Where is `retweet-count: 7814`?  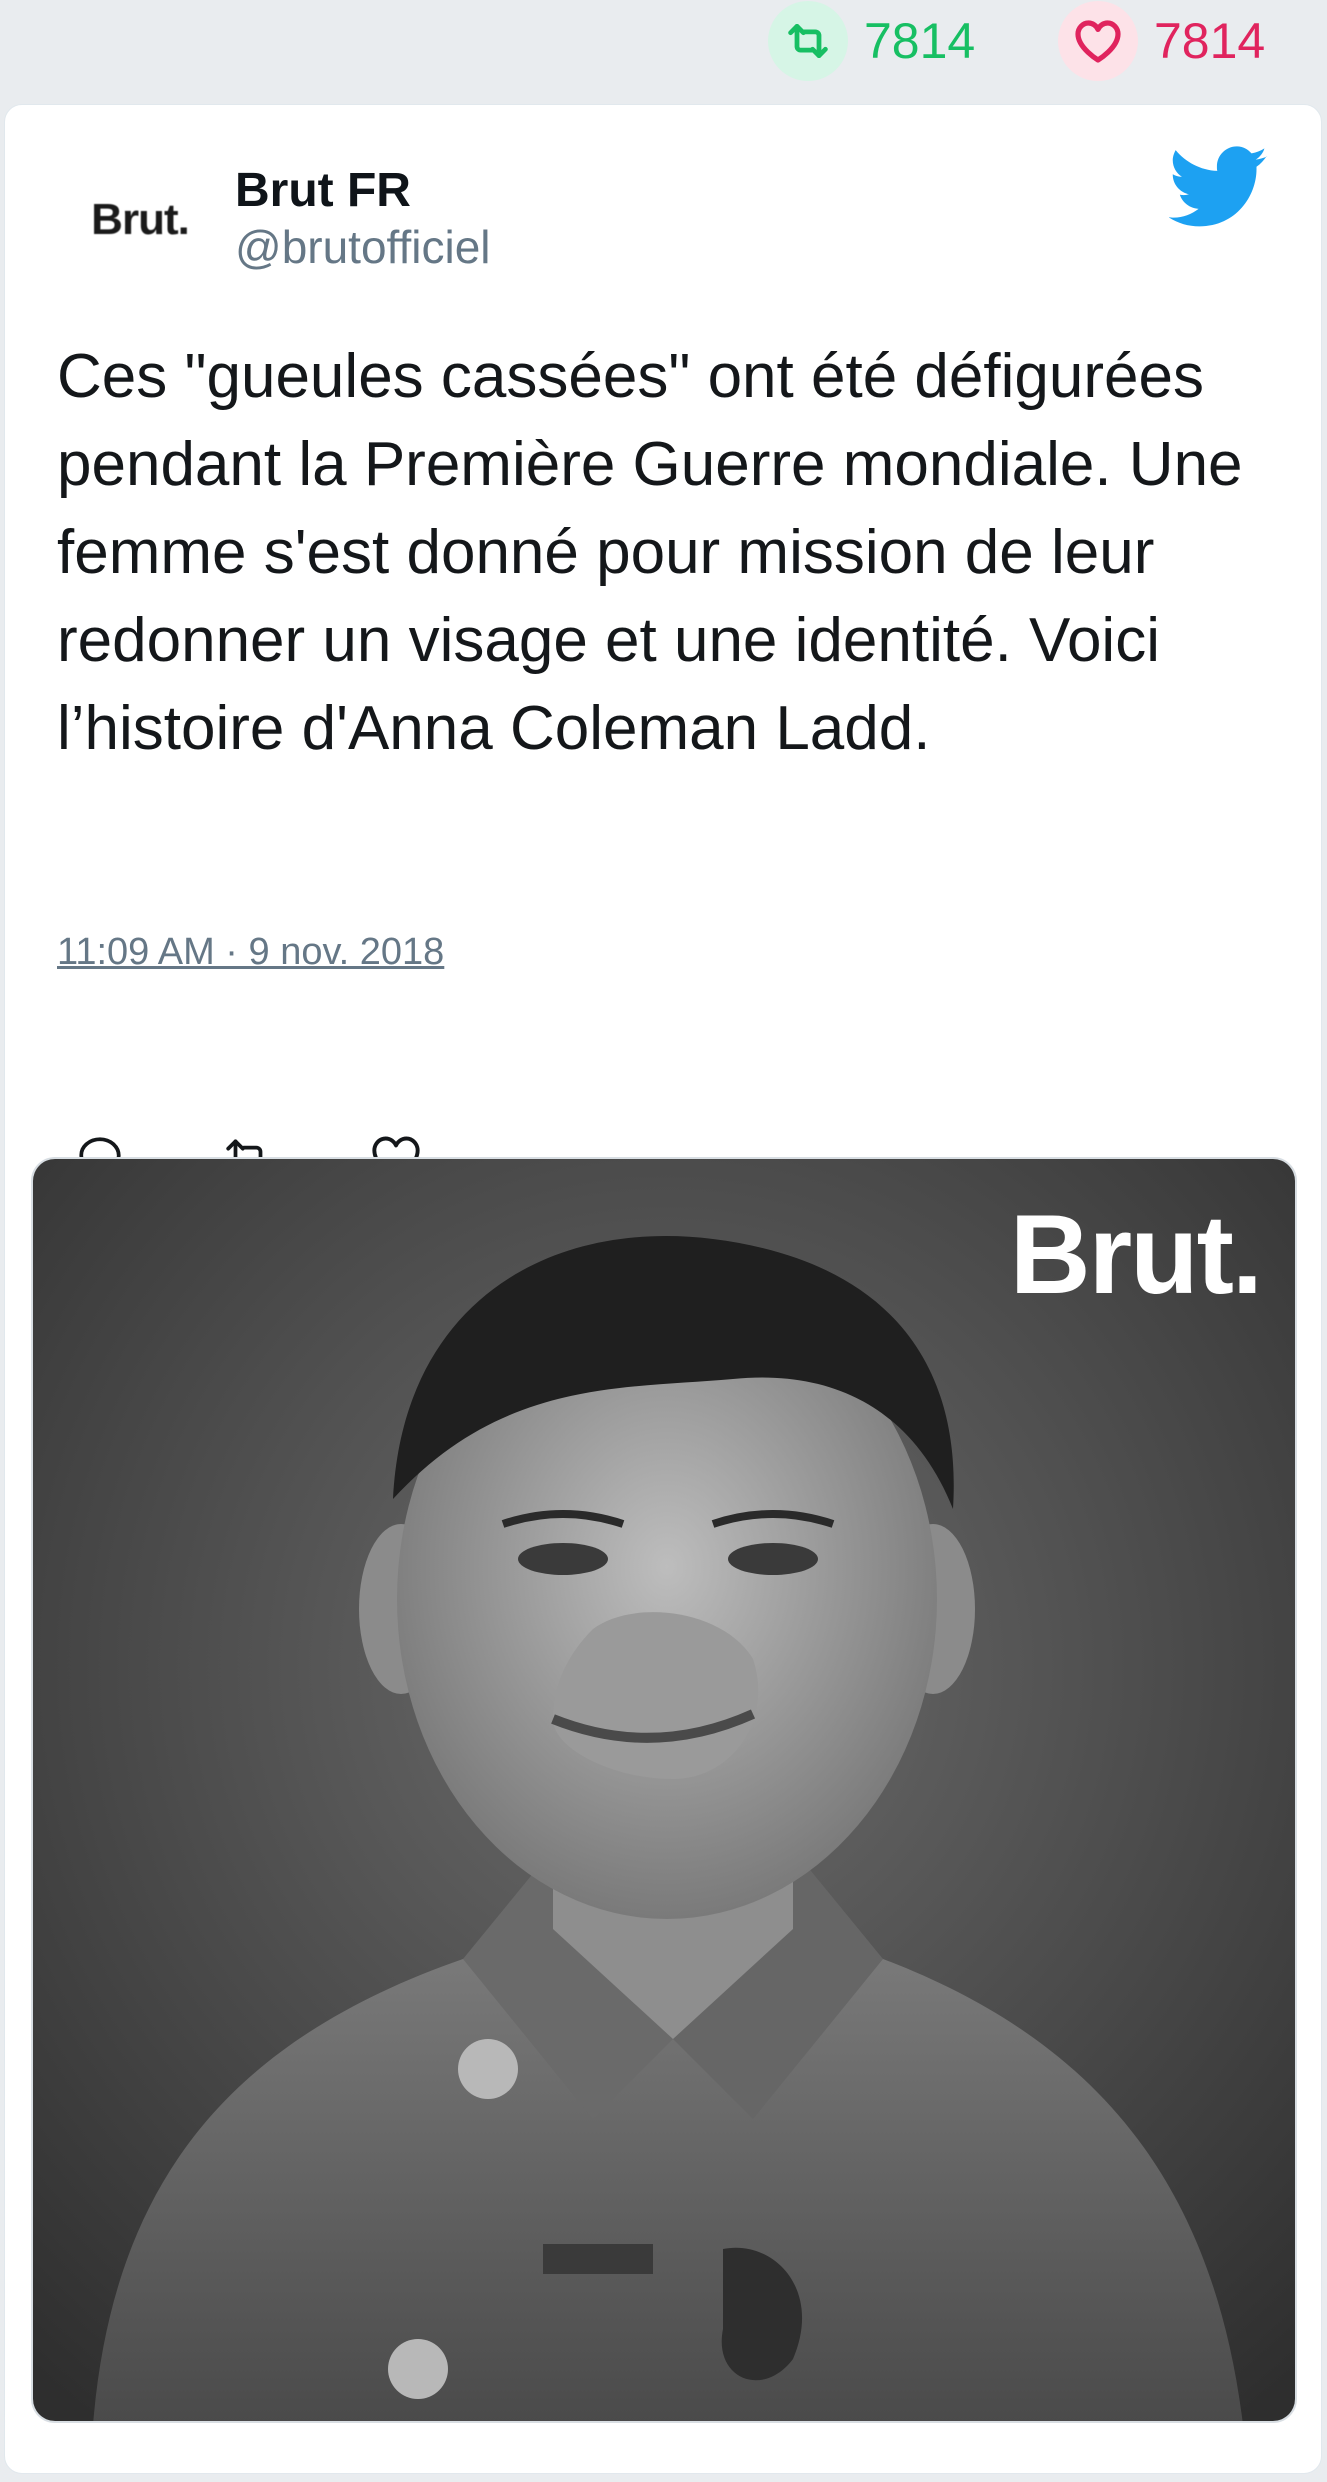
retweet-count: 7814 is located at coordinates (920, 41).